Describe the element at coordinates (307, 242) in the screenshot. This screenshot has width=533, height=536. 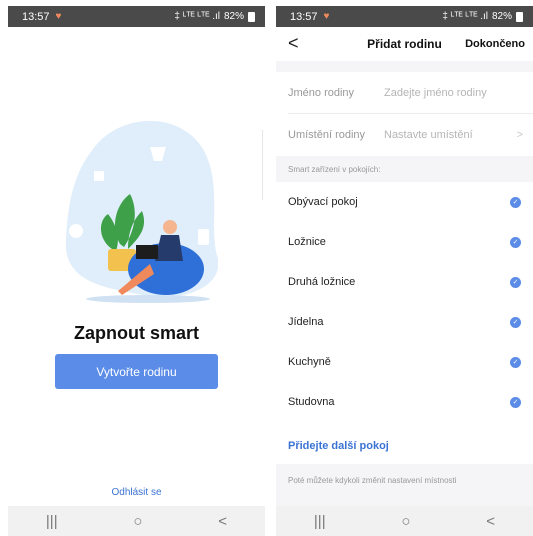
I see `room-label: Ložnice` at that location.